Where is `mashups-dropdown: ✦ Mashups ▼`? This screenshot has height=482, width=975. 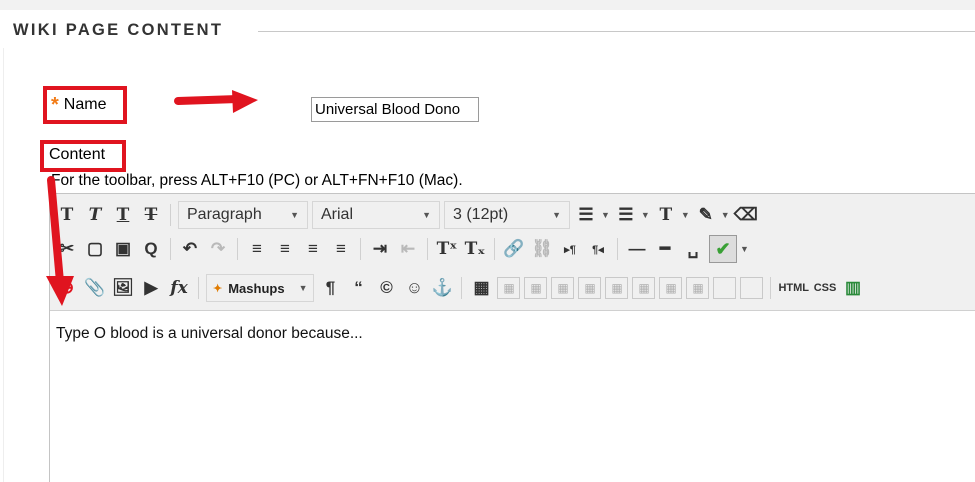 mashups-dropdown: ✦ Mashups ▼ is located at coordinates (260, 288).